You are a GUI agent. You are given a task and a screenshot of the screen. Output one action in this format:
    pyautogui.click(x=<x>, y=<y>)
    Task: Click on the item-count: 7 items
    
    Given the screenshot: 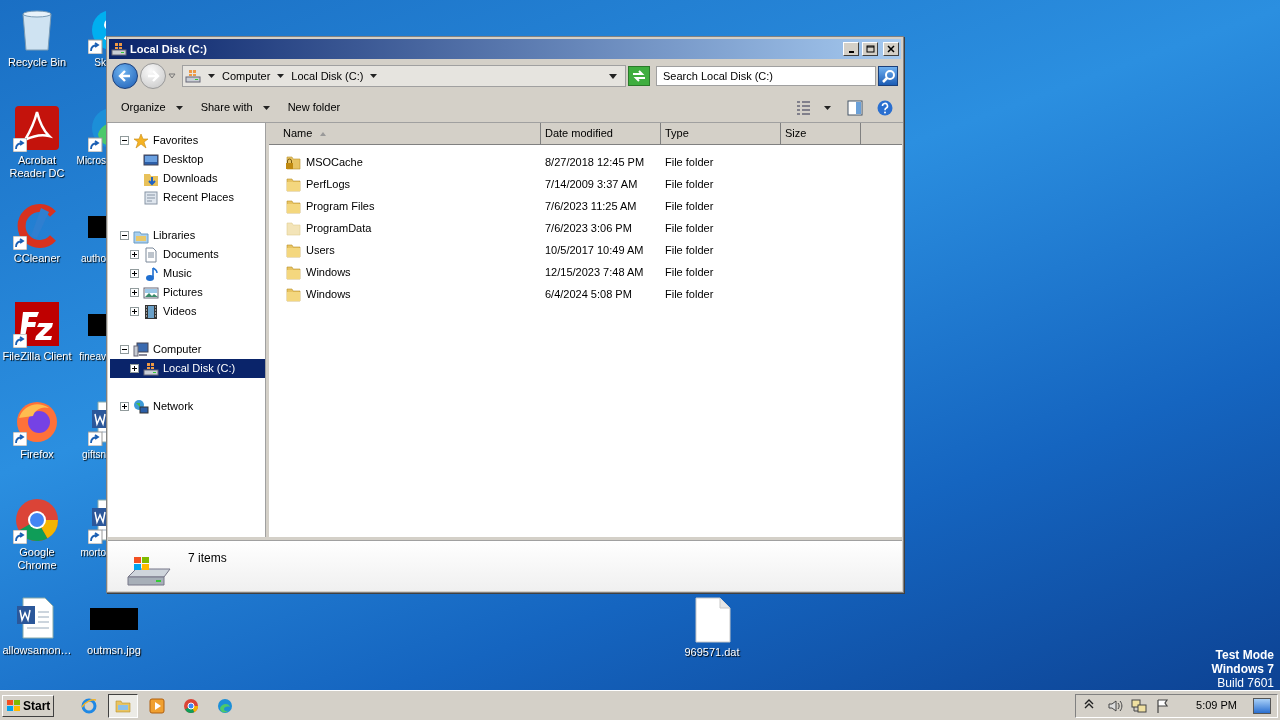 What is the action you would take?
    pyautogui.click(x=207, y=558)
    